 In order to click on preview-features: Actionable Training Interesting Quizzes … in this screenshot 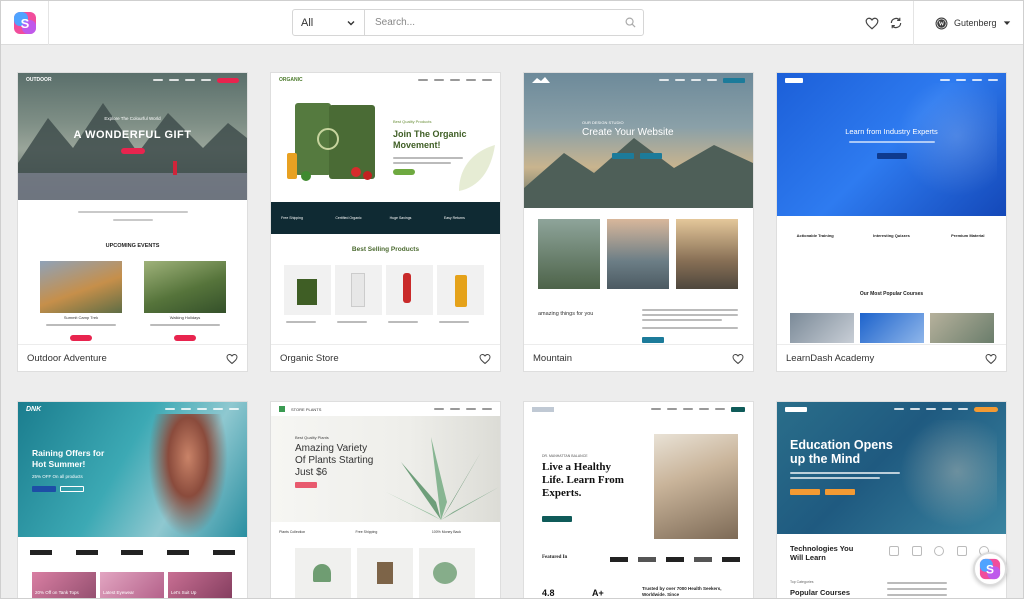, I will do `click(891, 235)`.